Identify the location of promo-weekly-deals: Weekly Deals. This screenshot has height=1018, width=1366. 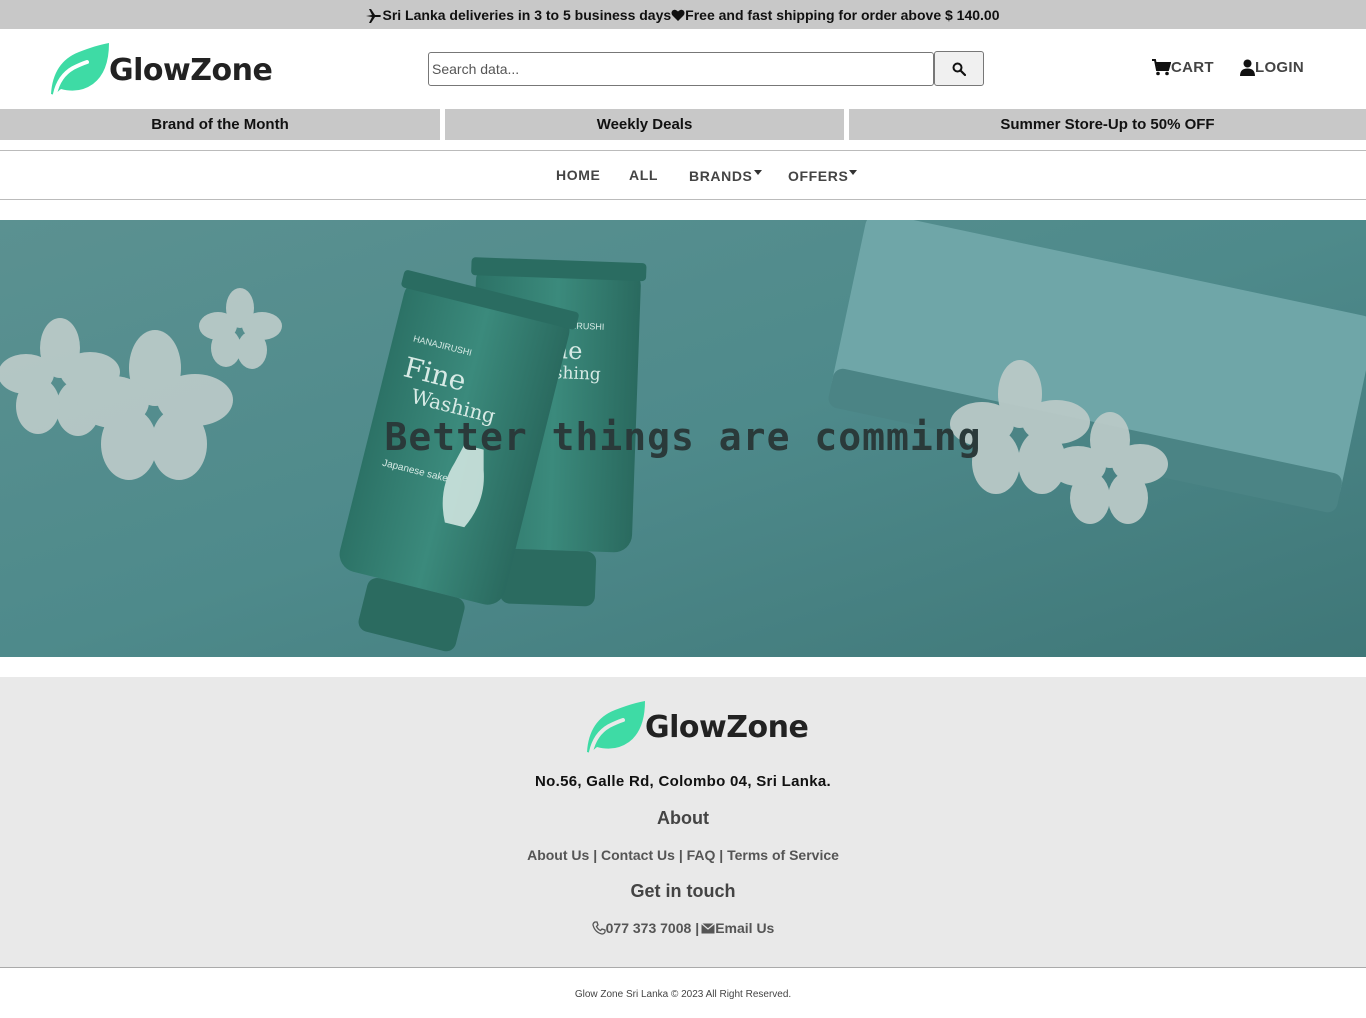
(644, 124).